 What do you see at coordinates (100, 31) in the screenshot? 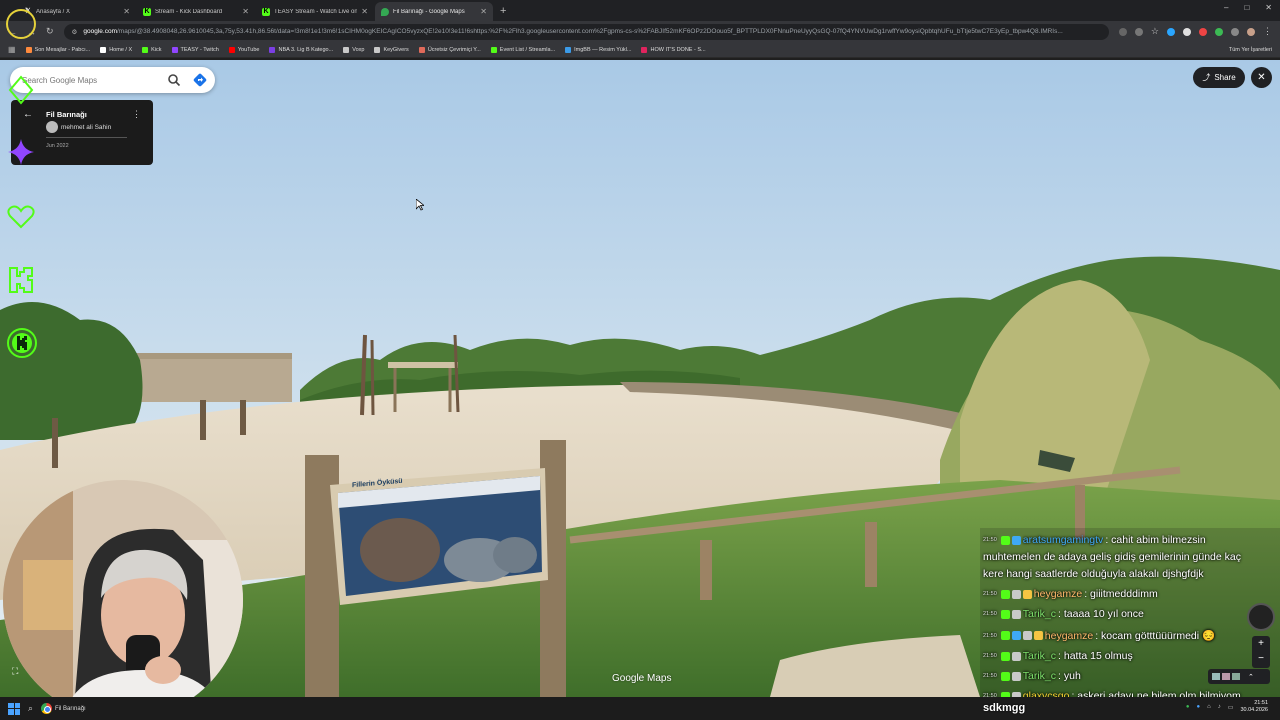
I see `url-host: google.com` at bounding box center [100, 31].